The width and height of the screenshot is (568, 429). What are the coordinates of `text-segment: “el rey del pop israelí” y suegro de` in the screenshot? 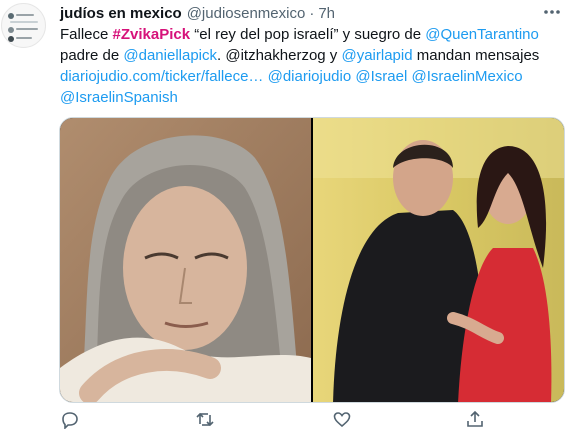 It's located at (308, 34).